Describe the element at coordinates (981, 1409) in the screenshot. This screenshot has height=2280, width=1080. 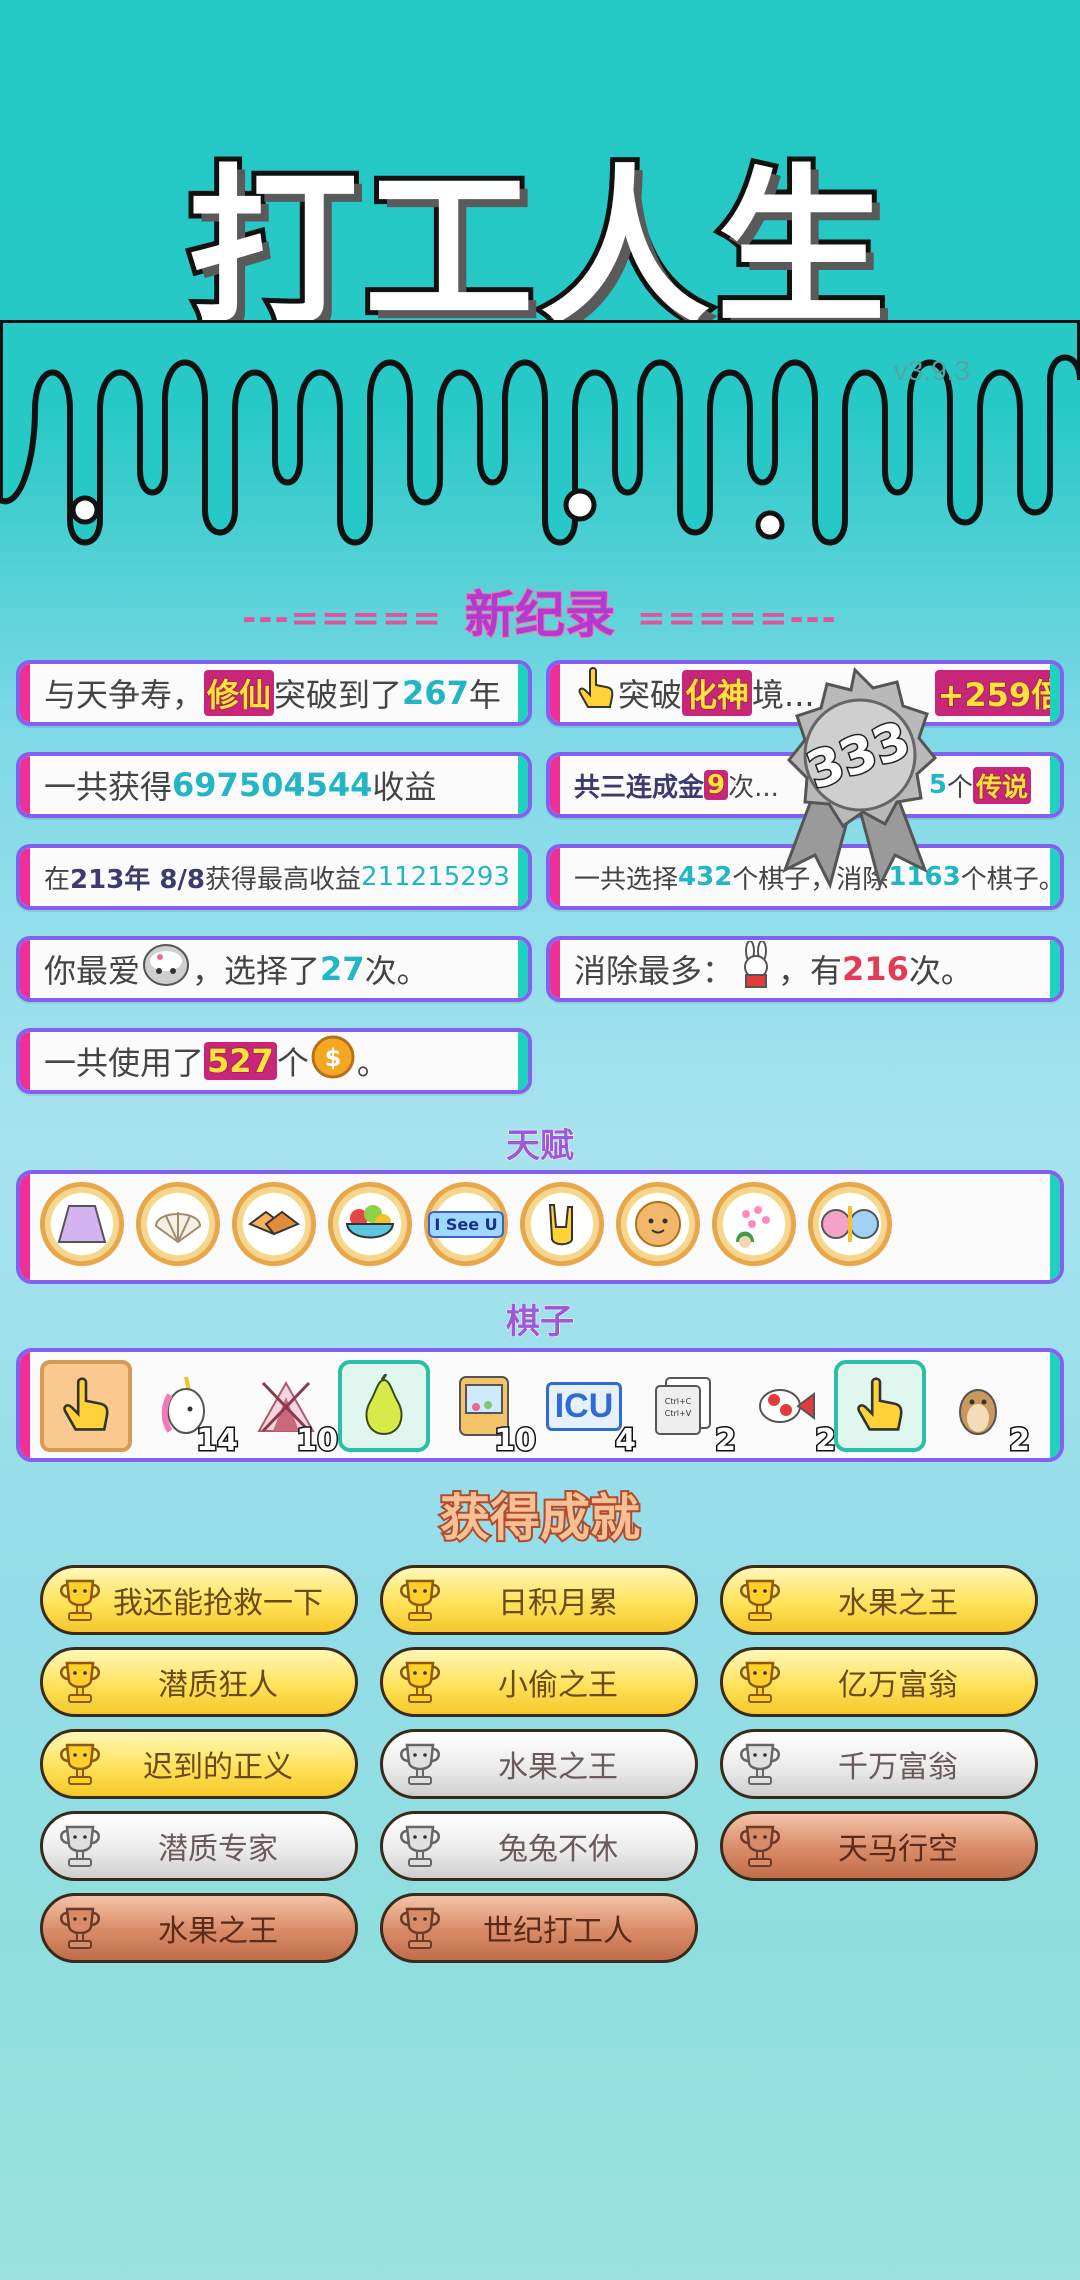
I see `marmot-icon: 2` at that location.